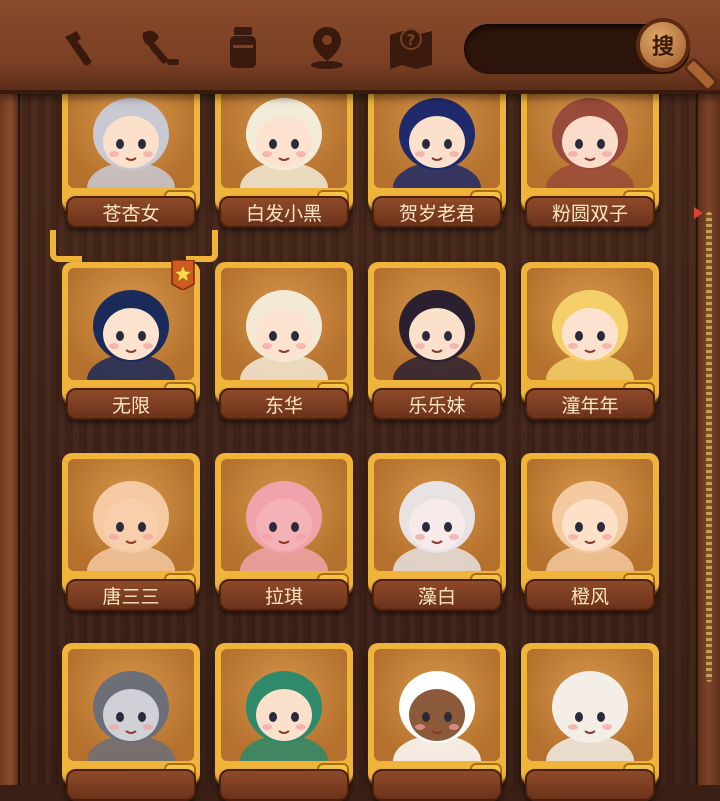 This screenshot has height=801, width=720. Describe the element at coordinates (243, 47) in the screenshot. I see `jar-icon` at that location.